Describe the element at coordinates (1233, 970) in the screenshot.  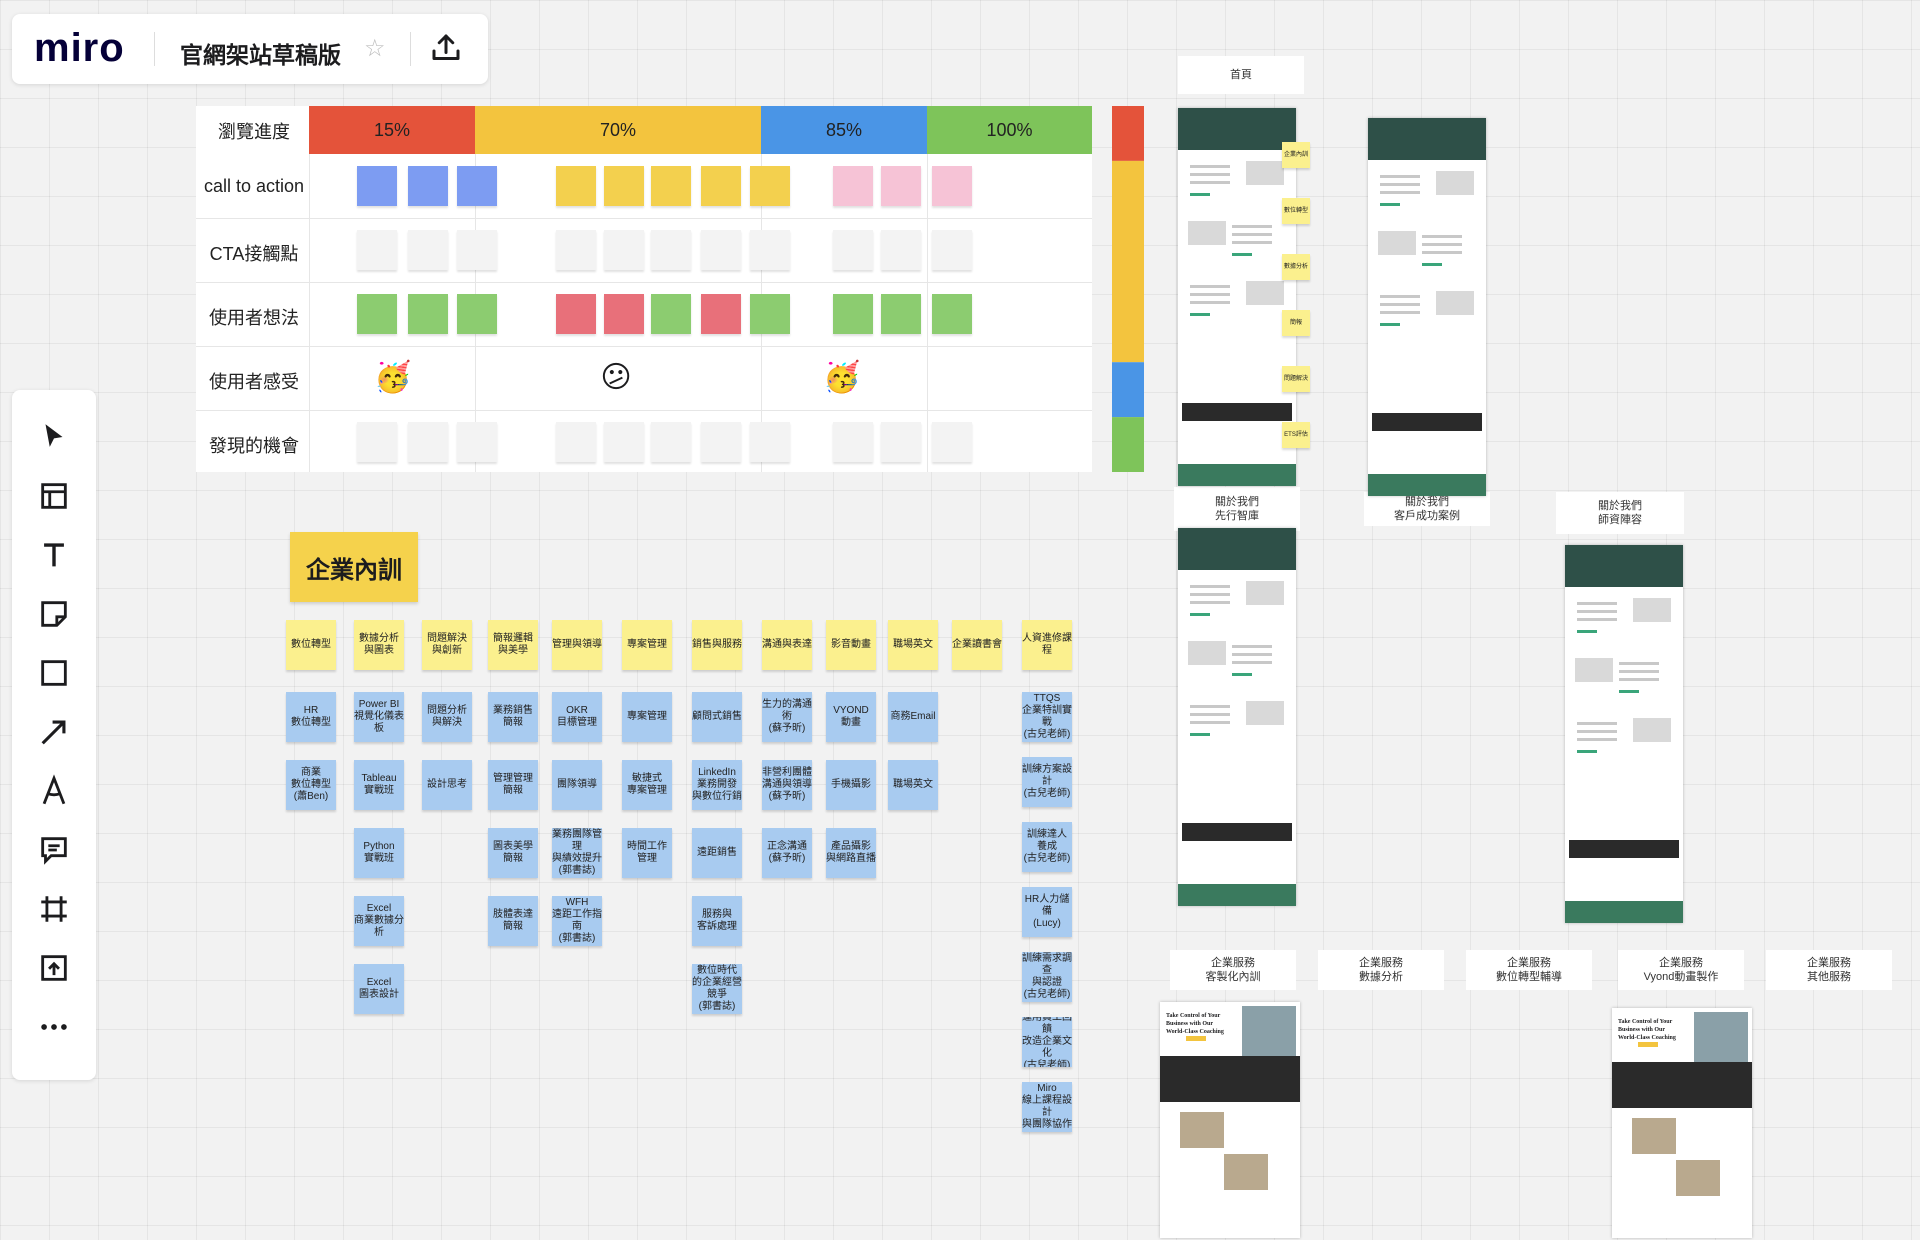
I see `frame-label-service: 企業服務 客製化內訓` at that location.